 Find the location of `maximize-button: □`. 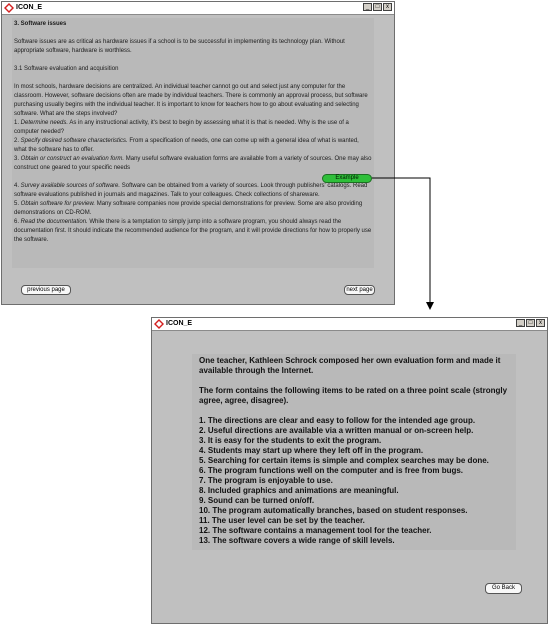

maximize-button: □ is located at coordinates (530, 323).